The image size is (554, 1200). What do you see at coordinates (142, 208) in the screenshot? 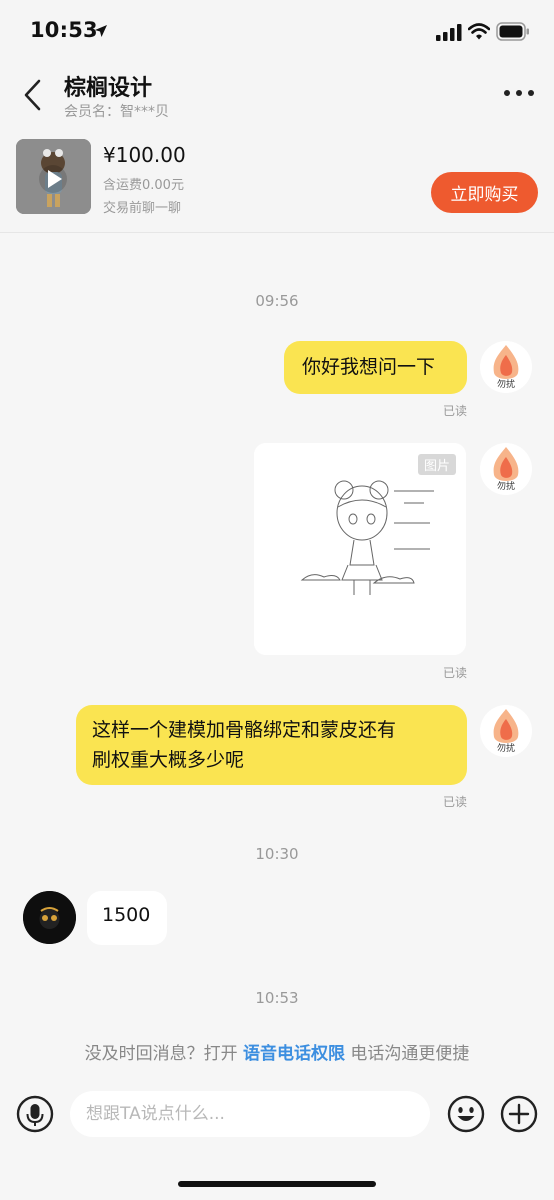
I see `pre-chat-label: 交易前聊一聊` at bounding box center [142, 208].